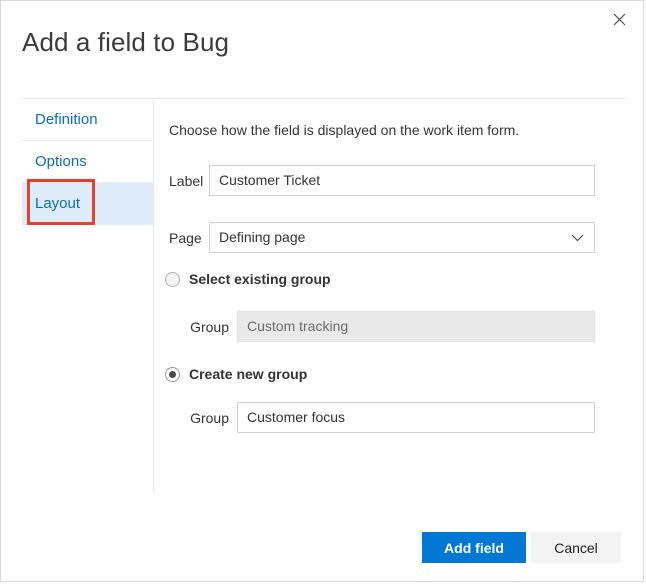 Image resolution: width=646 pixels, height=584 pixels. I want to click on sidebar-item-definition: Definition, so click(87, 120).